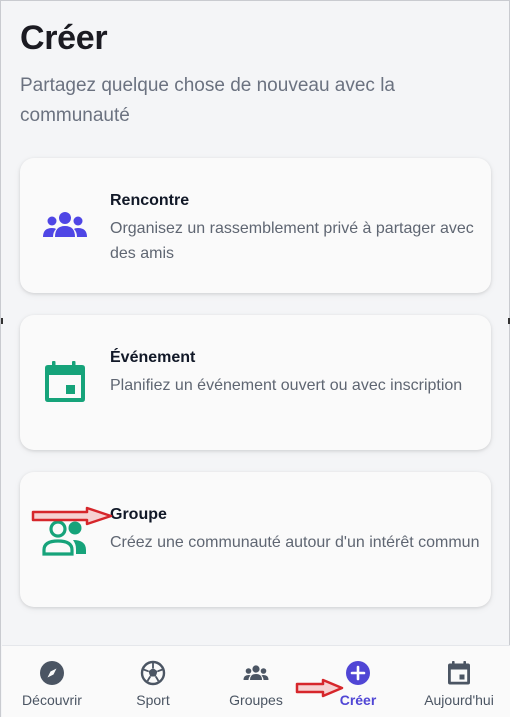  What do you see at coordinates (64, 38) in the screenshot?
I see `page-title: Créer` at bounding box center [64, 38].